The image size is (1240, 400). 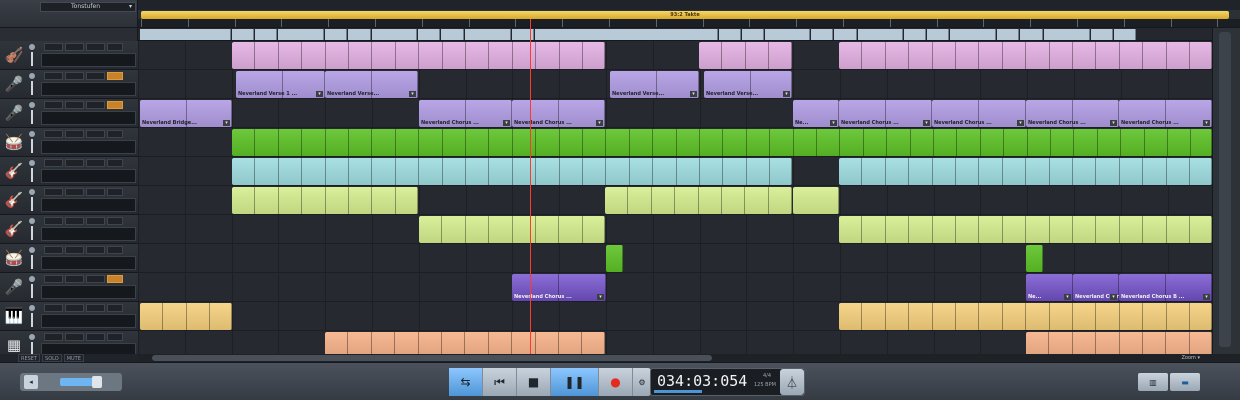 I want to click on solo-all-button: SOLO, so click(x=52, y=358).